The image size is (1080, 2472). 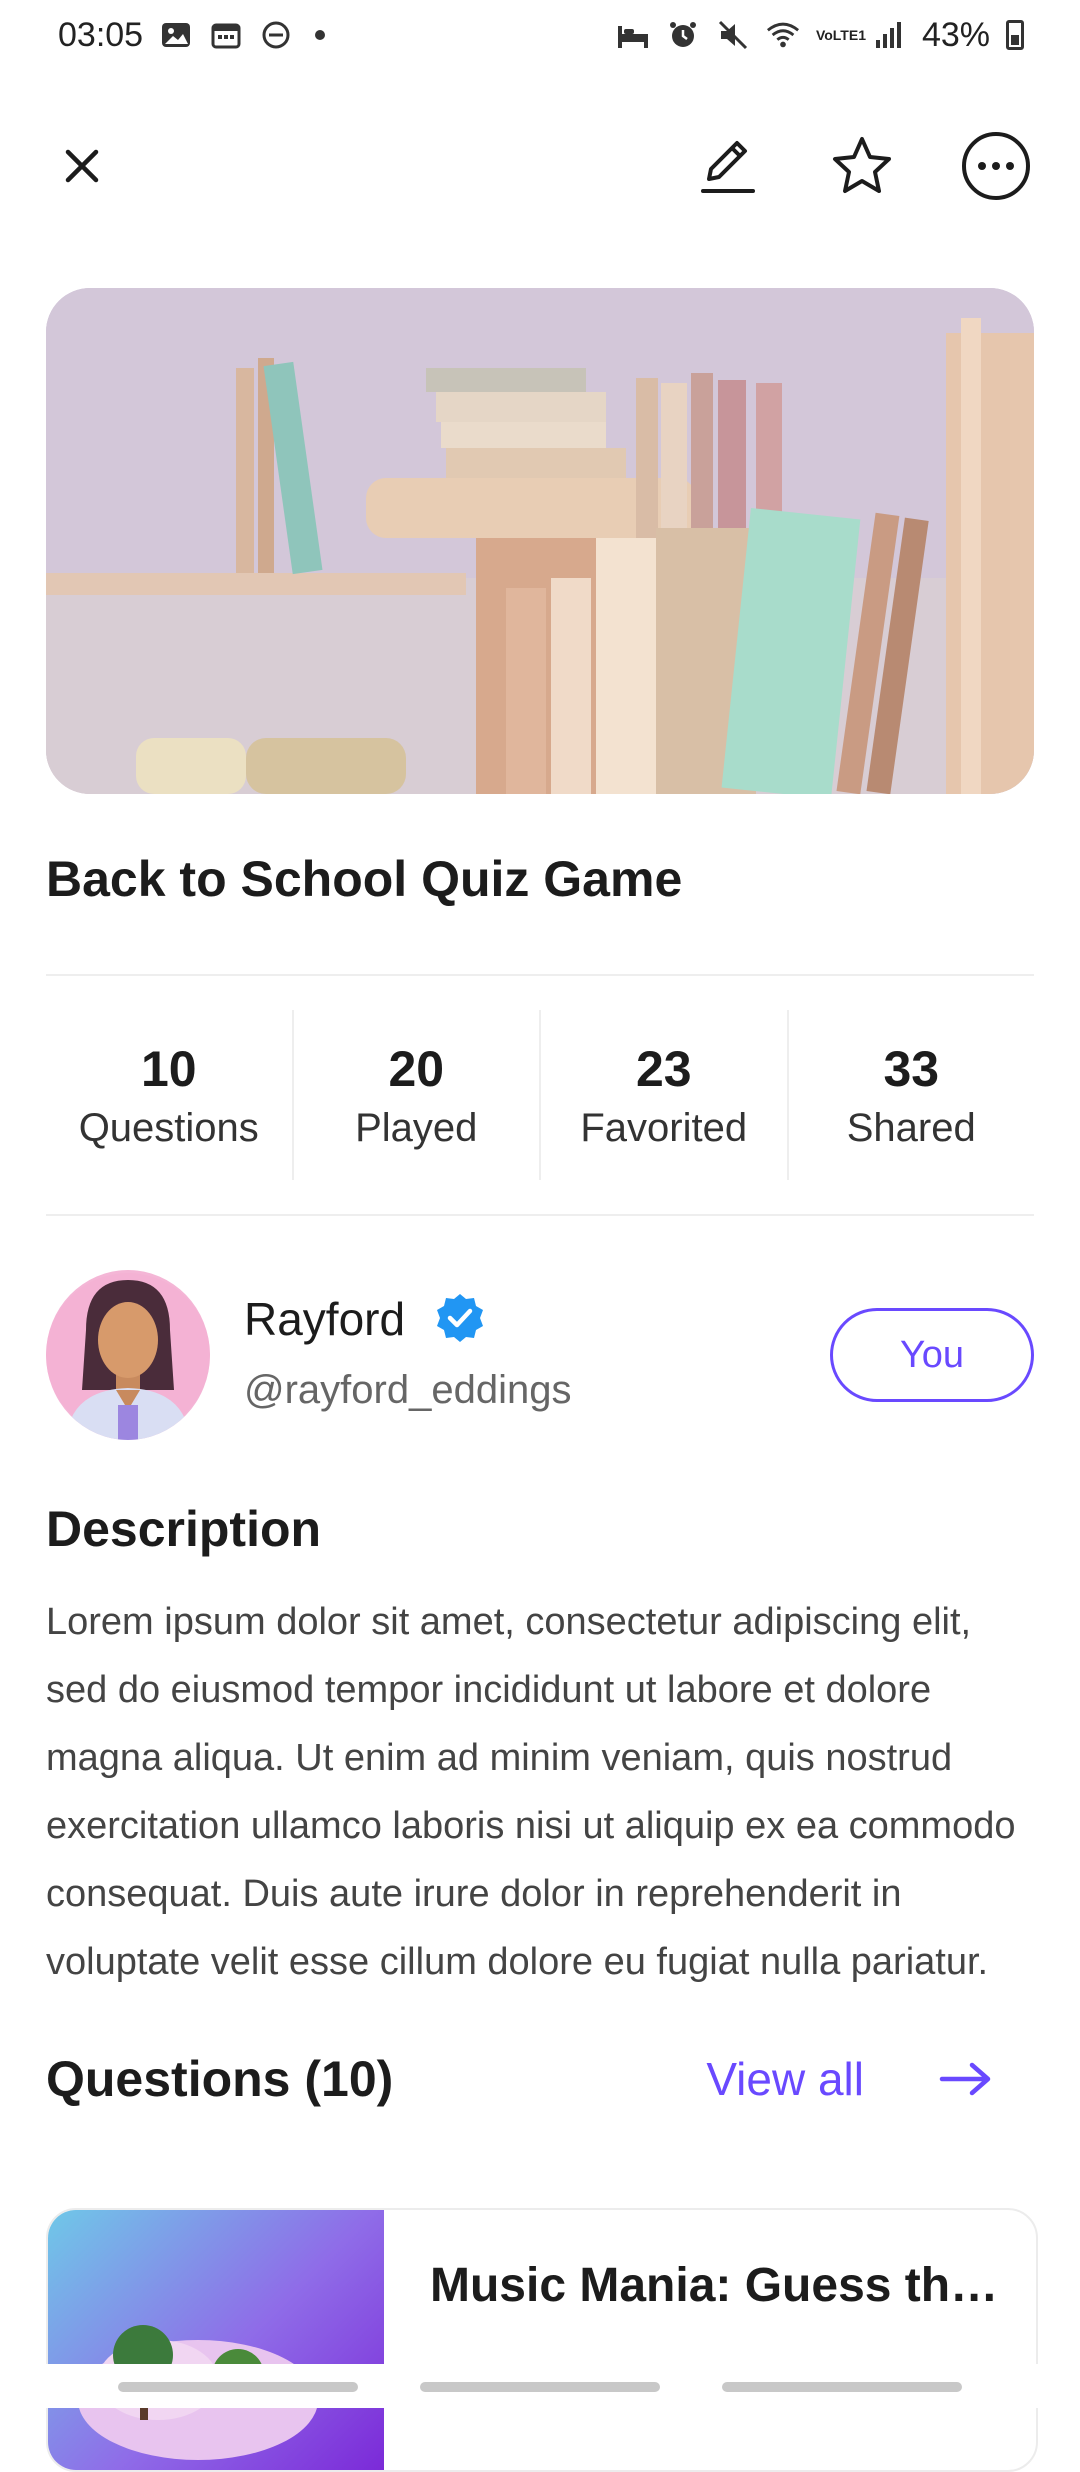 What do you see at coordinates (911, 1127) in the screenshot?
I see `stat-label: Shared` at bounding box center [911, 1127].